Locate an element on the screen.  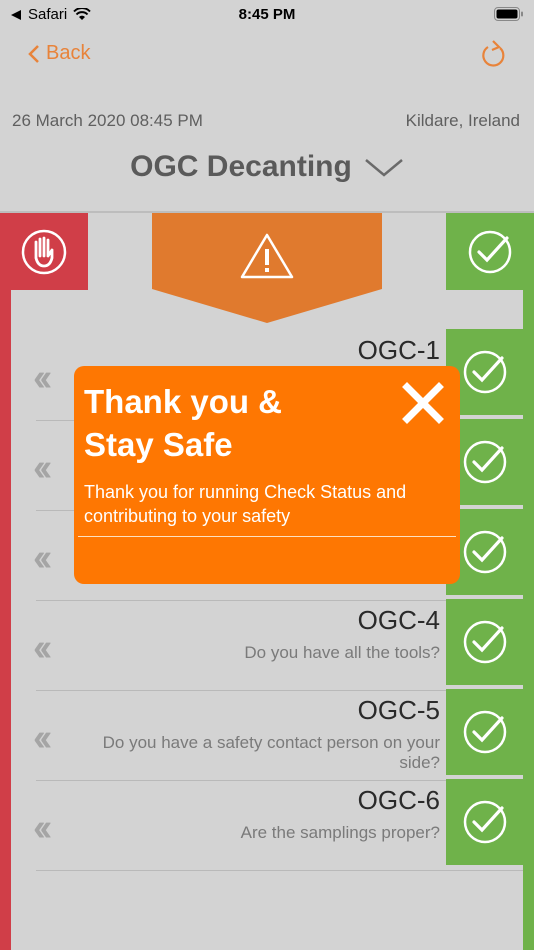
check-row: ‹‹ OGC-4 Do you have all the tools? is located at coordinates (267, 645).